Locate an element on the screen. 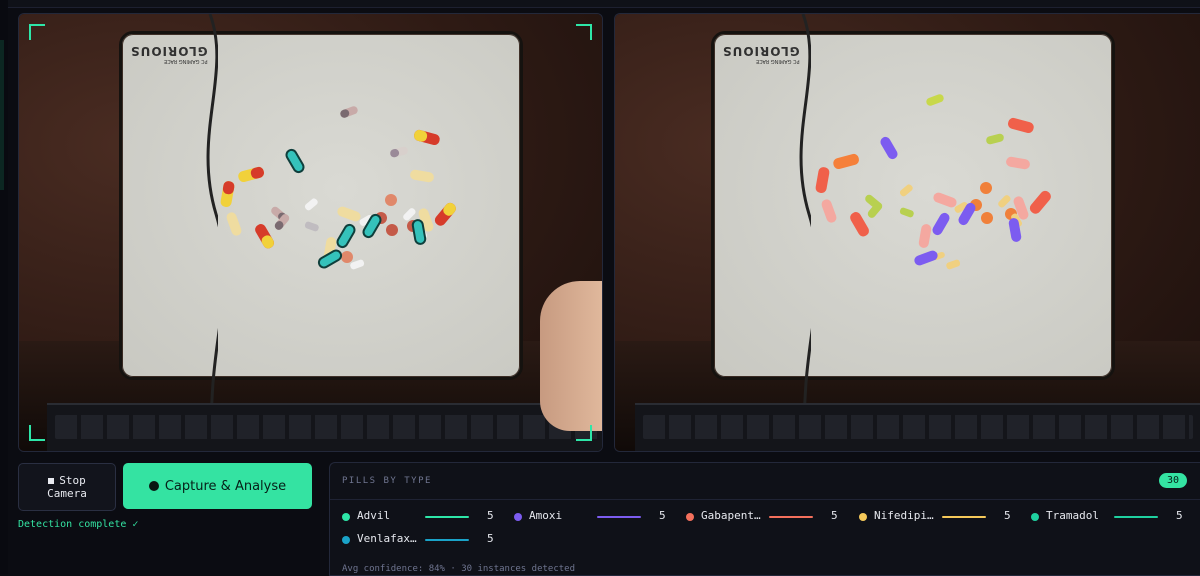 The width and height of the screenshot is (1200, 576). stop-icon is located at coordinates (51, 481).